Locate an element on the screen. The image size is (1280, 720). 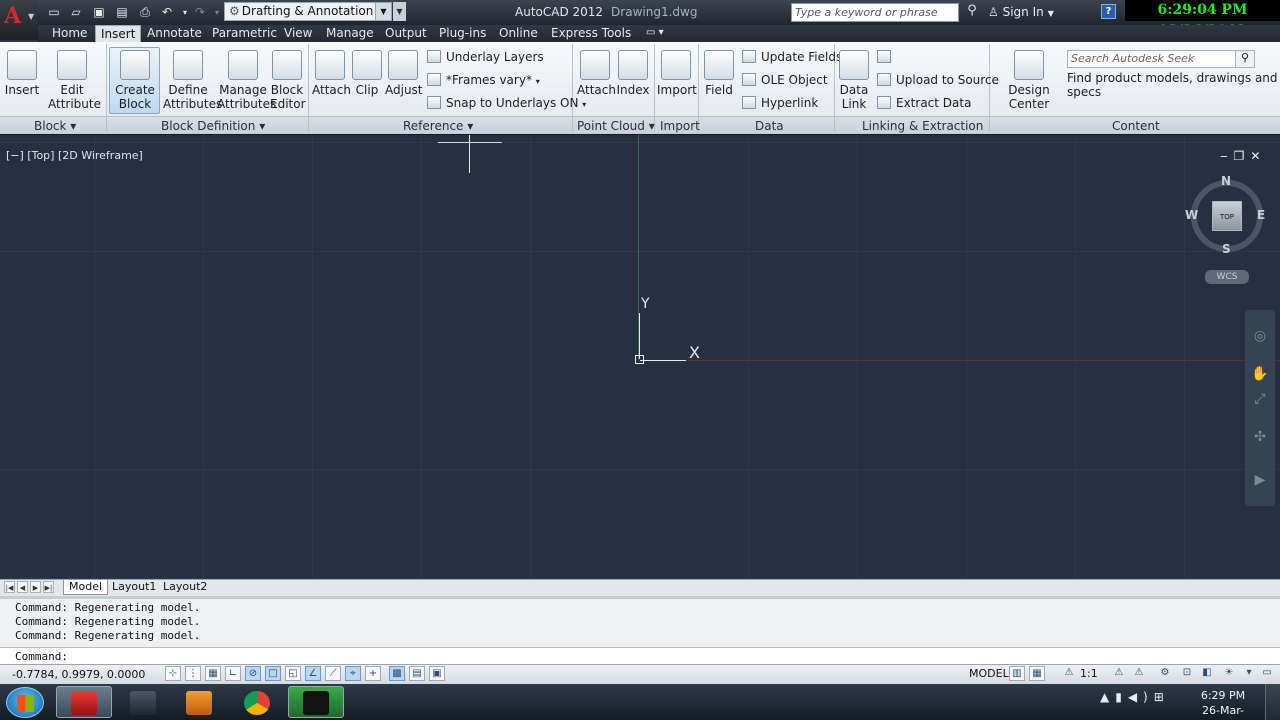
compass-south: S is located at coordinates (1226, 249).